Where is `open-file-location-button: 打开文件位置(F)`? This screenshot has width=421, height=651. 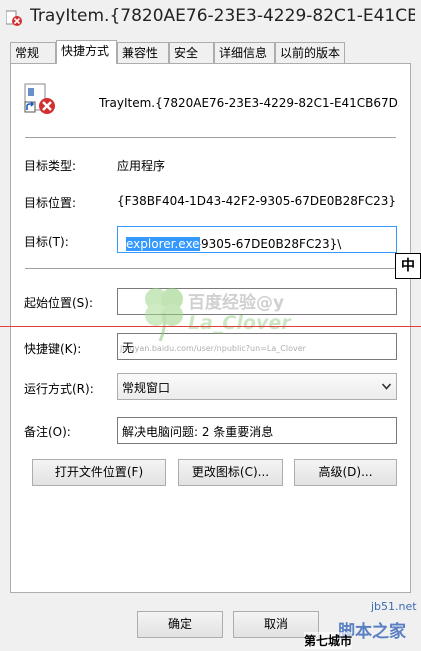
open-file-location-button: 打开文件位置(F) is located at coordinates (99, 472).